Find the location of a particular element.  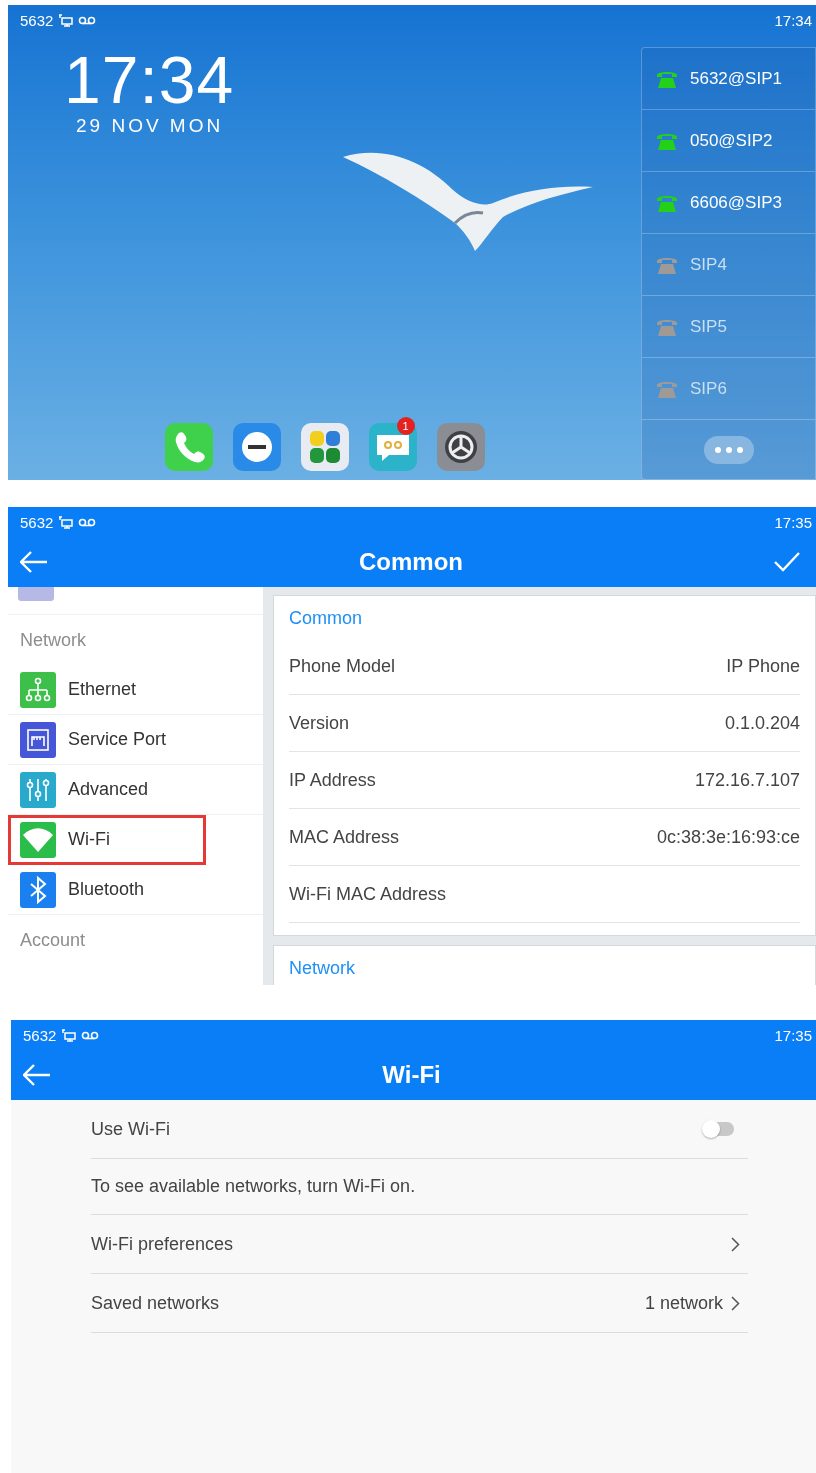

section-heading: Account is located at coordinates (53, 940).